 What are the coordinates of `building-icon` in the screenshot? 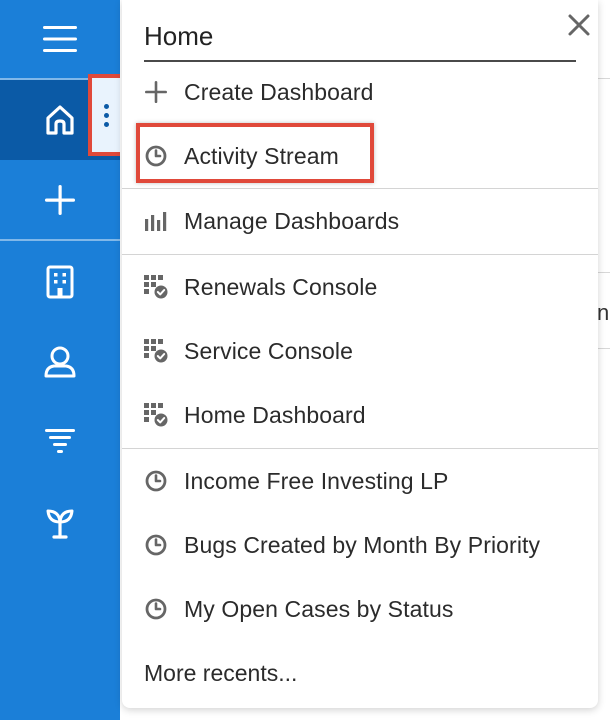 It's located at (60, 282).